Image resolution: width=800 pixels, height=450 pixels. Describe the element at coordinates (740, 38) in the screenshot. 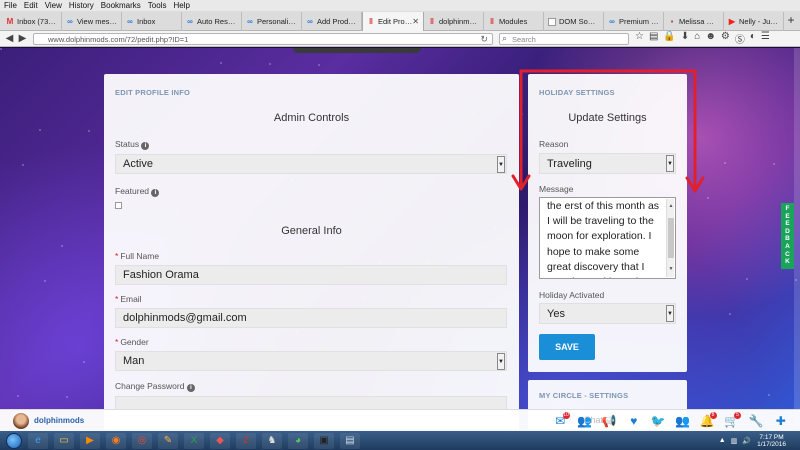

I see `skype-icon: Ⓢ` at that location.